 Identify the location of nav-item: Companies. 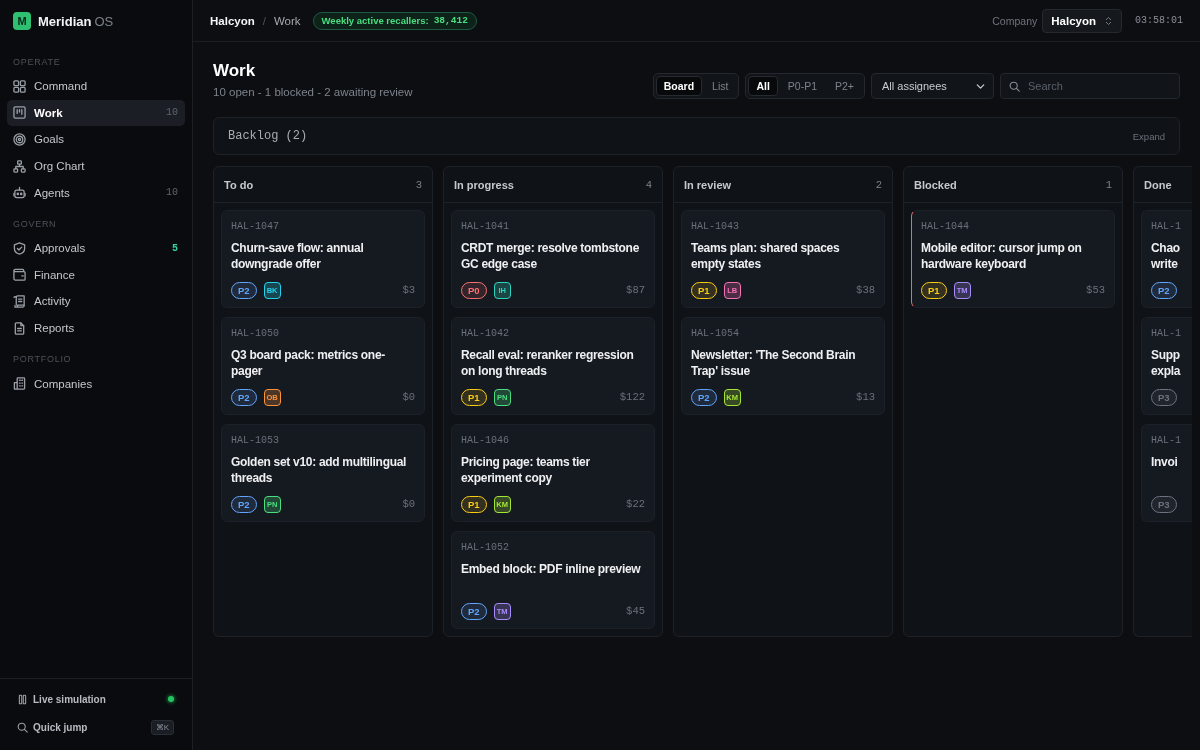
(96, 383).